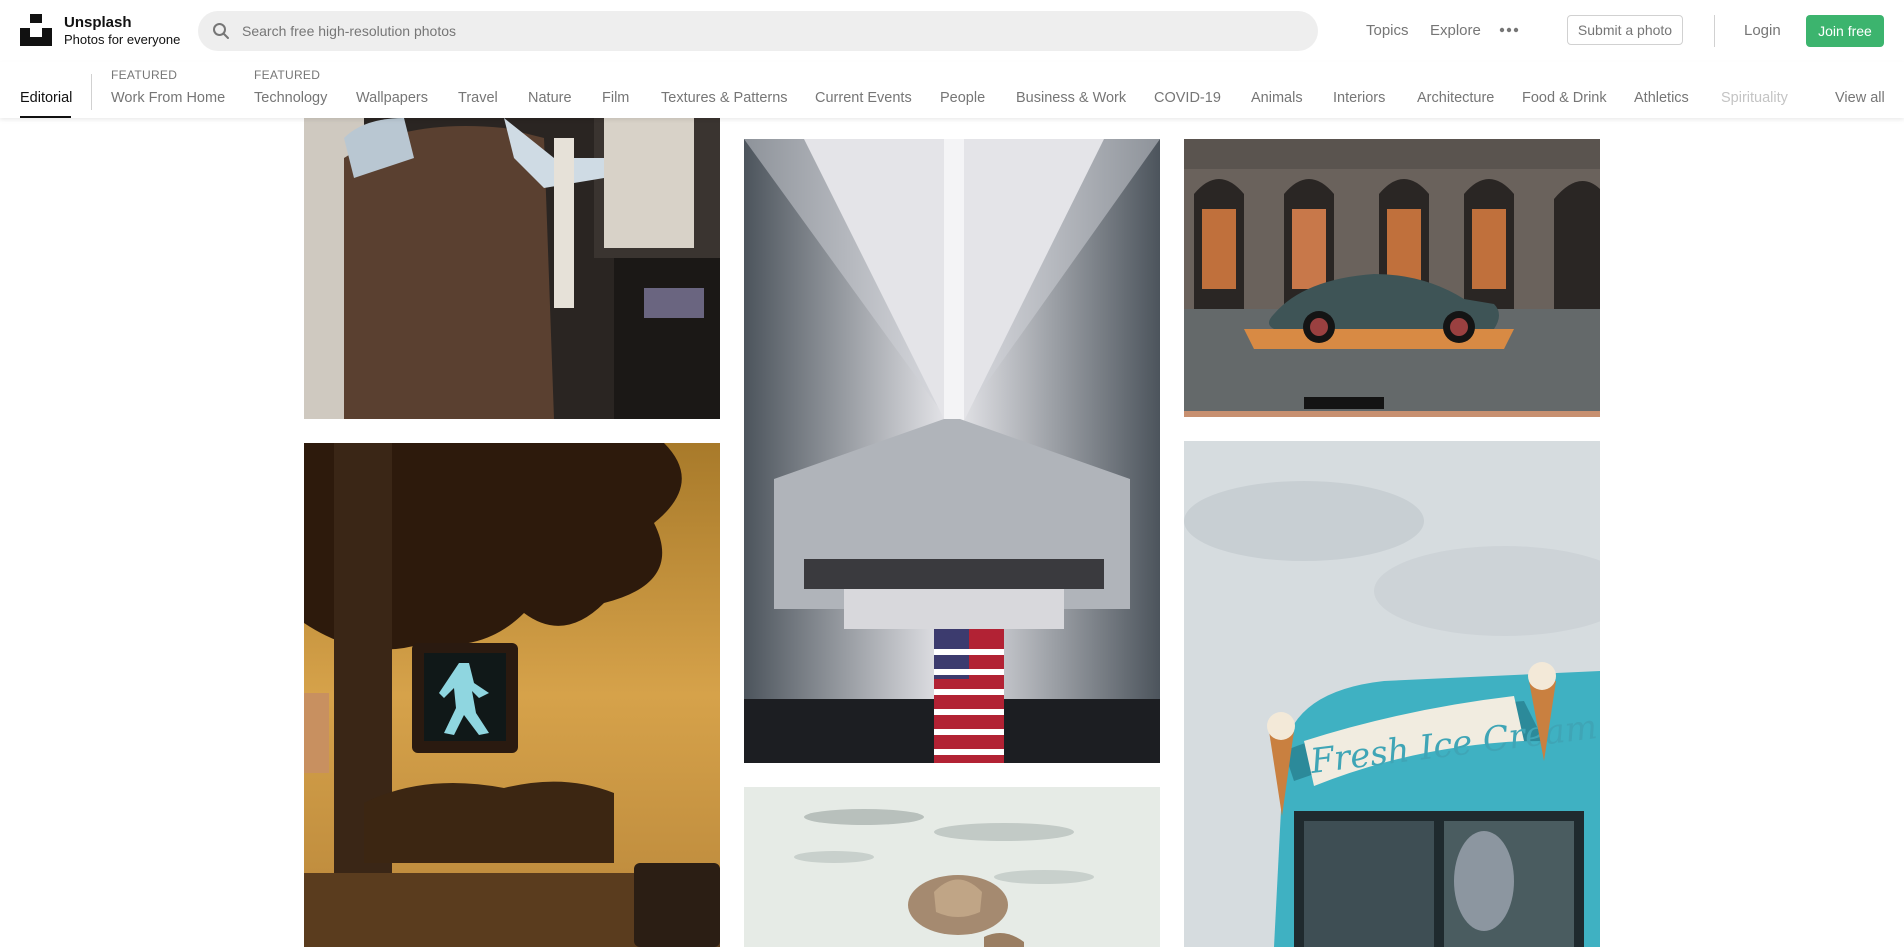  Describe the element at coordinates (168, 98) in the screenshot. I see `tab-work-from-home: Work From Home` at that location.